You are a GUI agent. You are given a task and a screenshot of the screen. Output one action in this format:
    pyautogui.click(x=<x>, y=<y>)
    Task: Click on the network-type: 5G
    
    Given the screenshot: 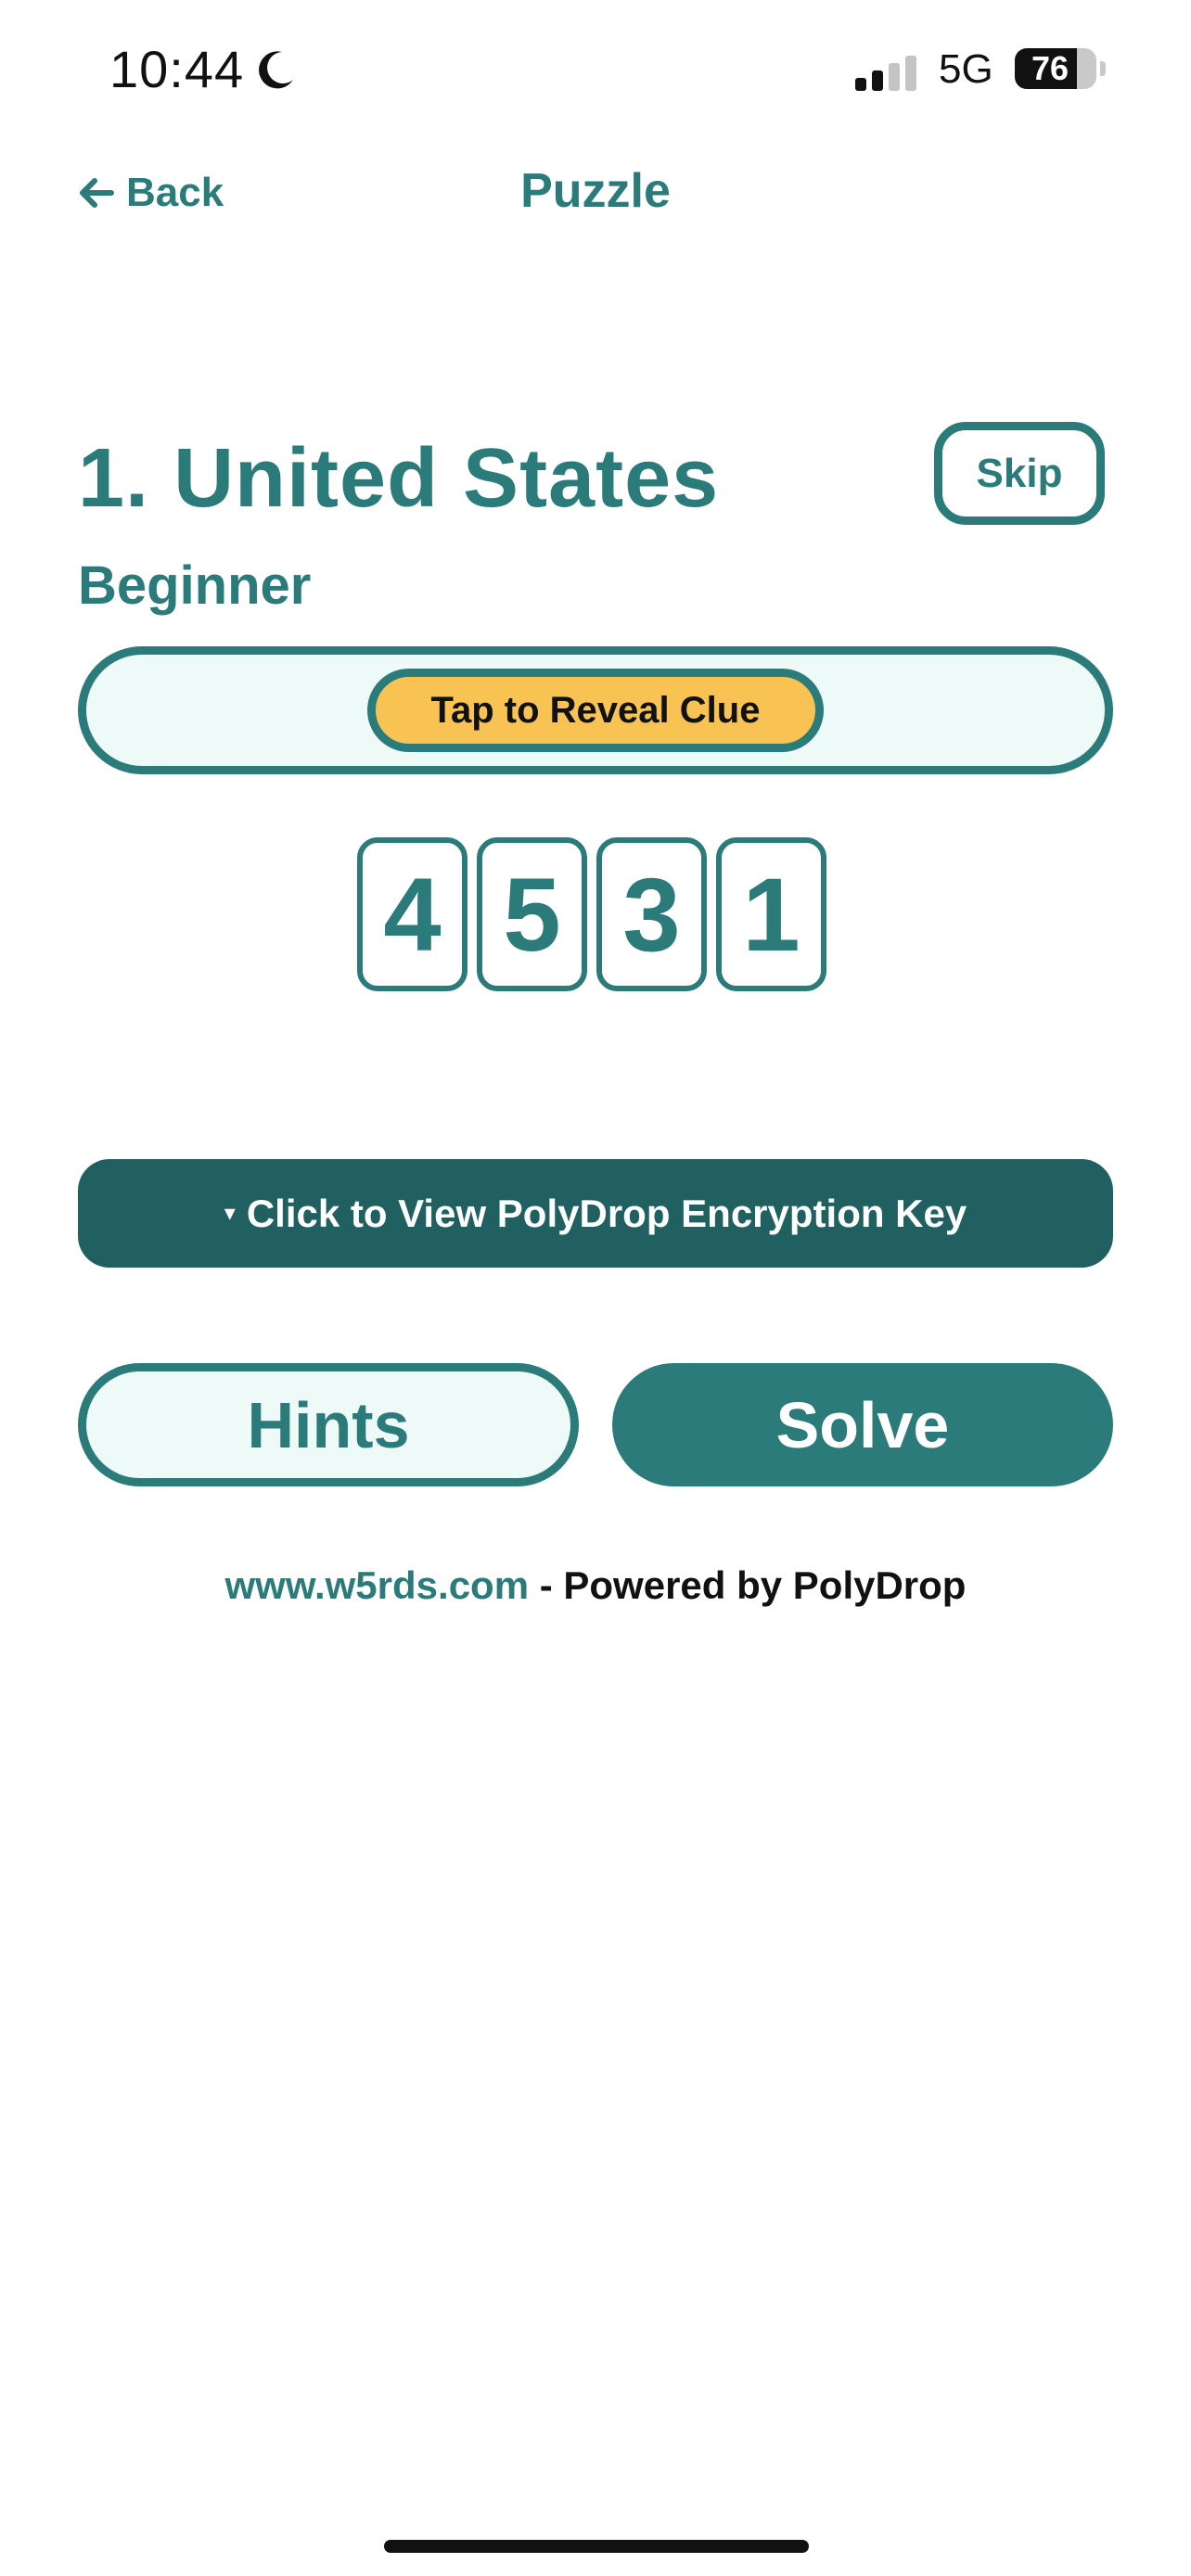 What is the action you would take?
    pyautogui.click(x=966, y=69)
    